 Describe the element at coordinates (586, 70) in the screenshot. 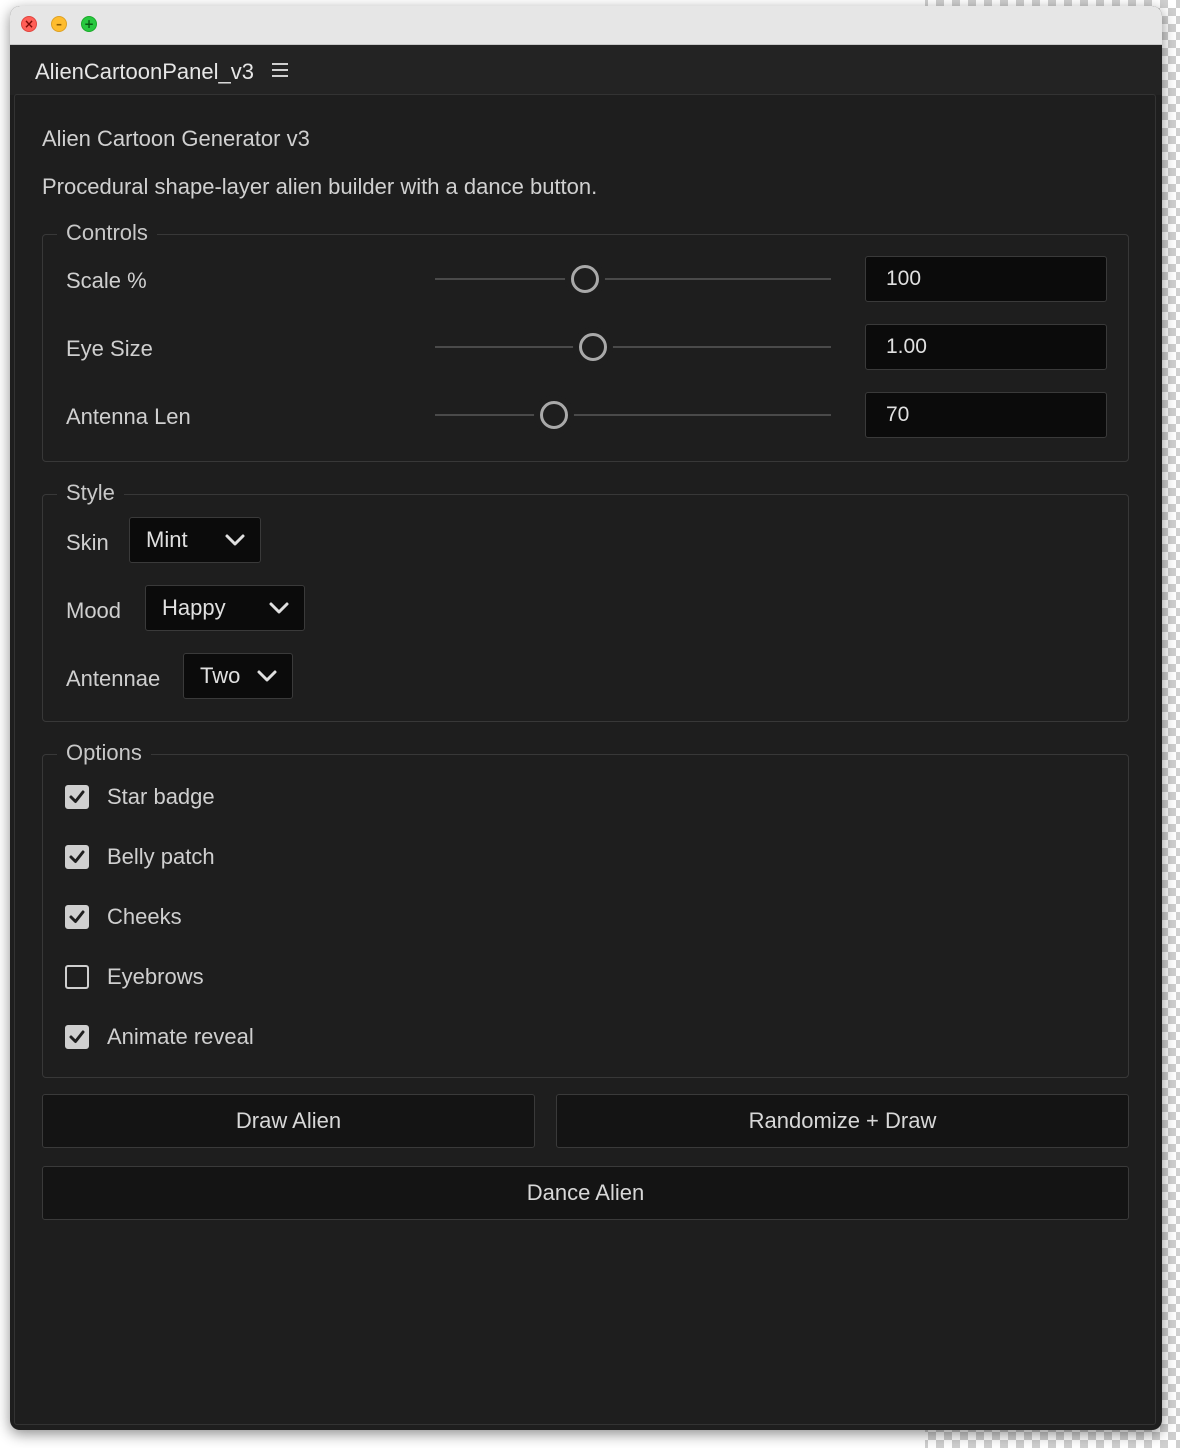

I see `panel-header: AlienCartoonPanel_v3` at that location.